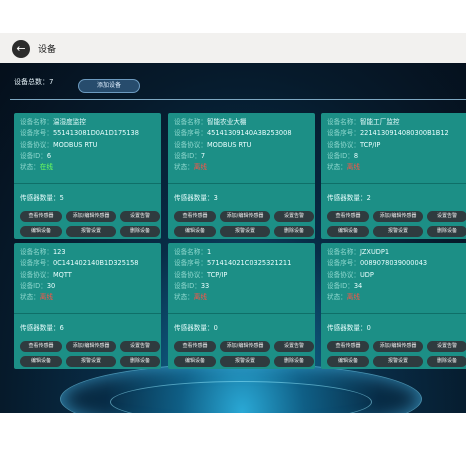  What do you see at coordinates (209, 252) in the screenshot?
I see `device-name: 1` at bounding box center [209, 252].